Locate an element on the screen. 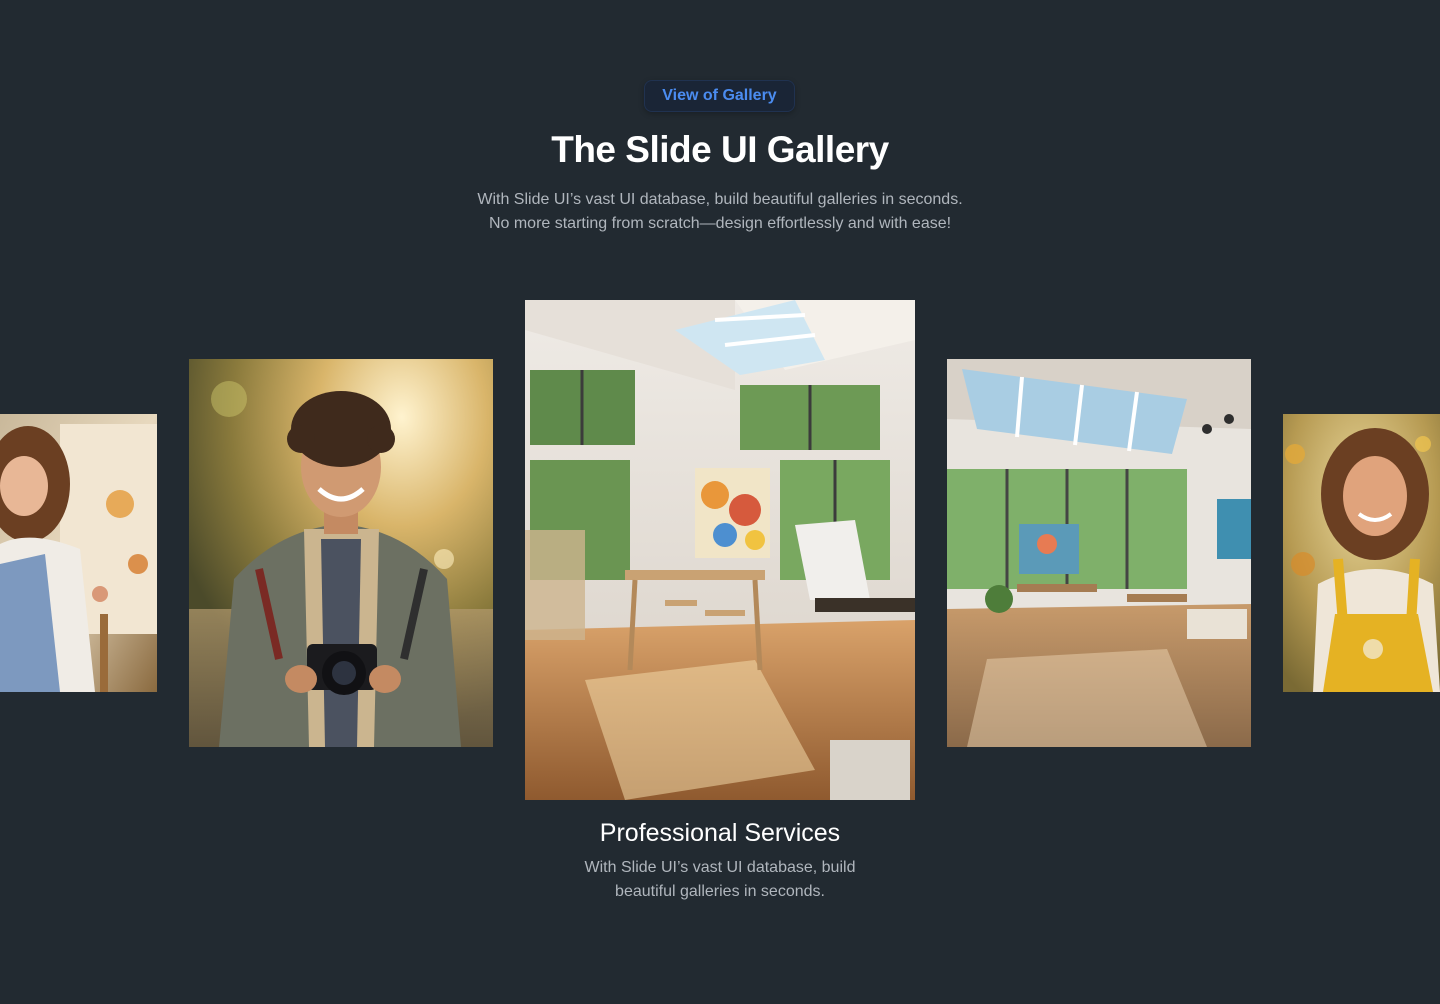 This screenshot has height=1004, width=1440. description-line-2: beautiful galleries in seconds. is located at coordinates (720, 891).